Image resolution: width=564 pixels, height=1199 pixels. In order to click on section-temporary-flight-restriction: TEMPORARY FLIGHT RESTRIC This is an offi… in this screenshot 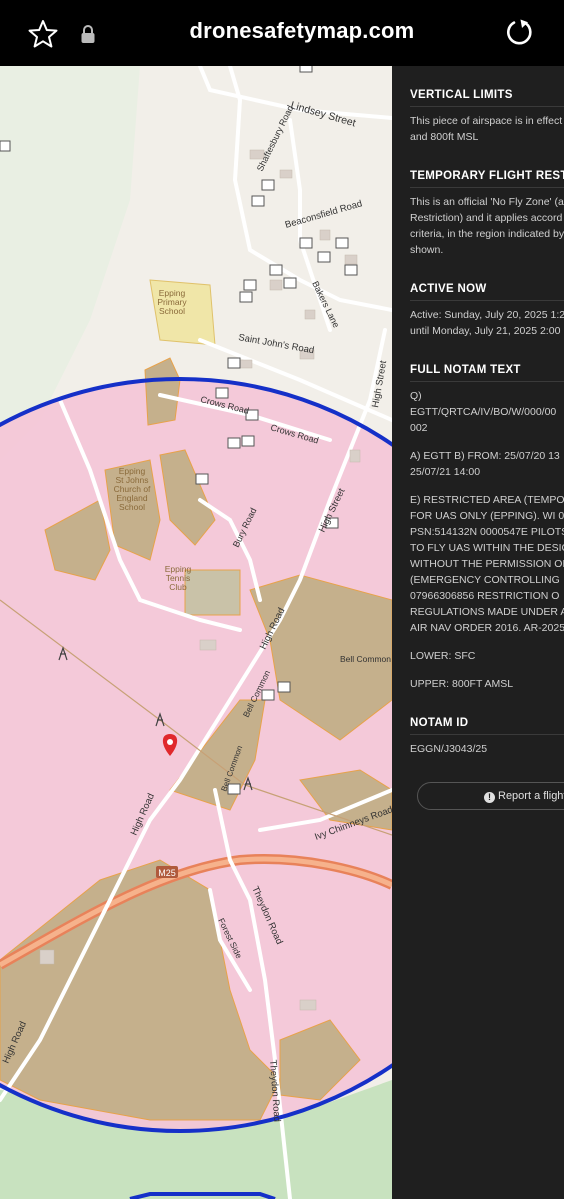, I will do `click(487, 212)`.